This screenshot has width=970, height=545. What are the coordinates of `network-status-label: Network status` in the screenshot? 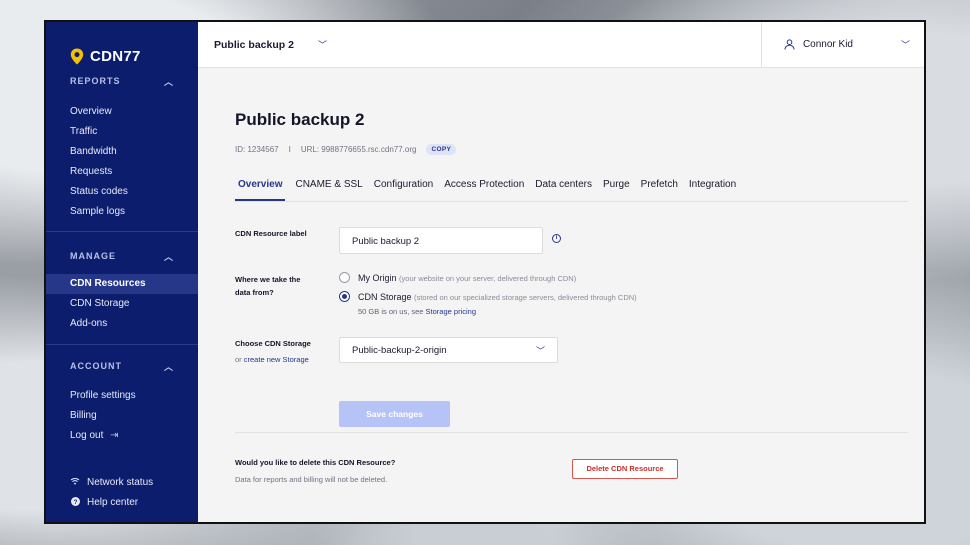 It's located at (120, 482).